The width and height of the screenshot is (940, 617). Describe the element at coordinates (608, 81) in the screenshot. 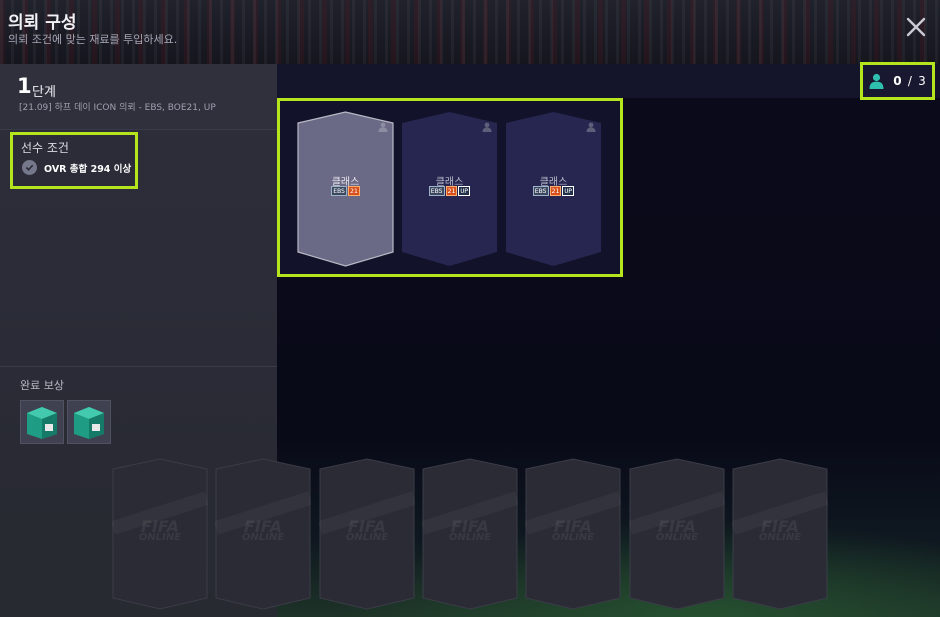

I see `slot-topbar` at that location.